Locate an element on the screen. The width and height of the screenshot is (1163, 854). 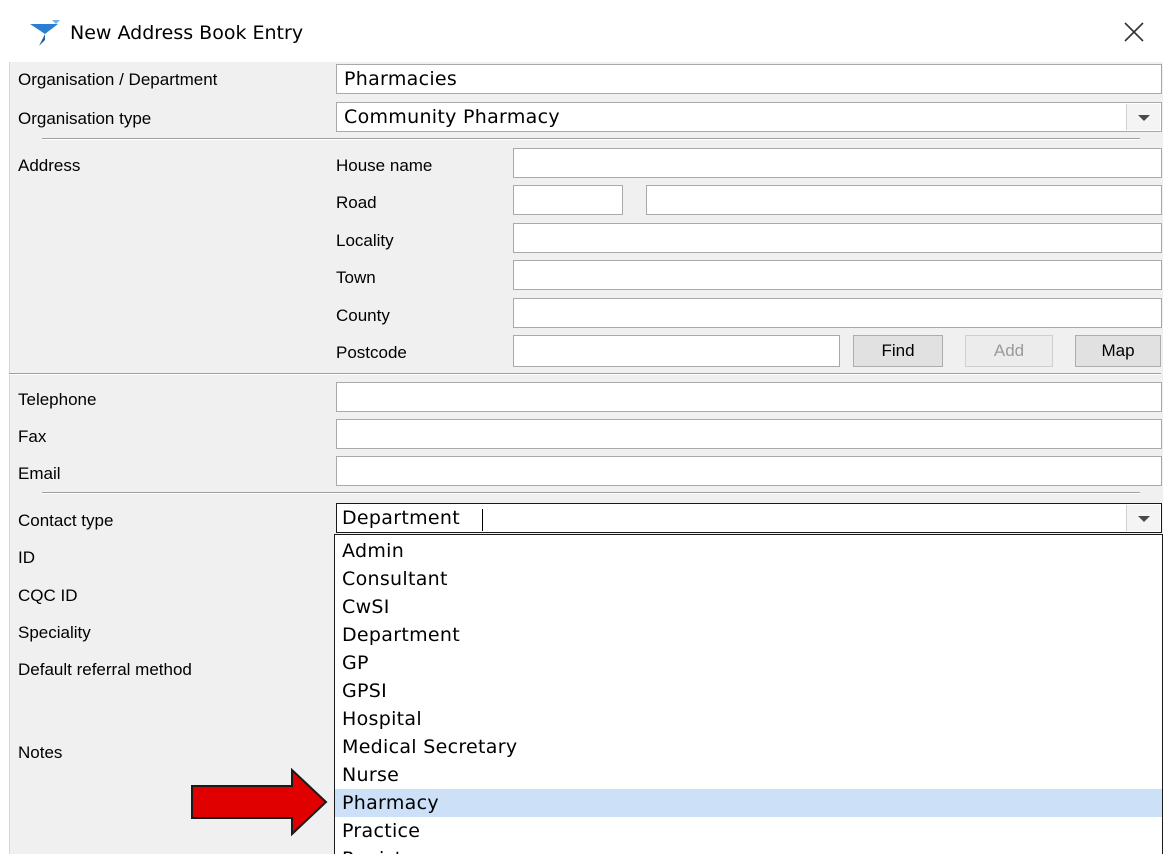
dropdown-item-hospital: Hospital is located at coordinates (748, 719).